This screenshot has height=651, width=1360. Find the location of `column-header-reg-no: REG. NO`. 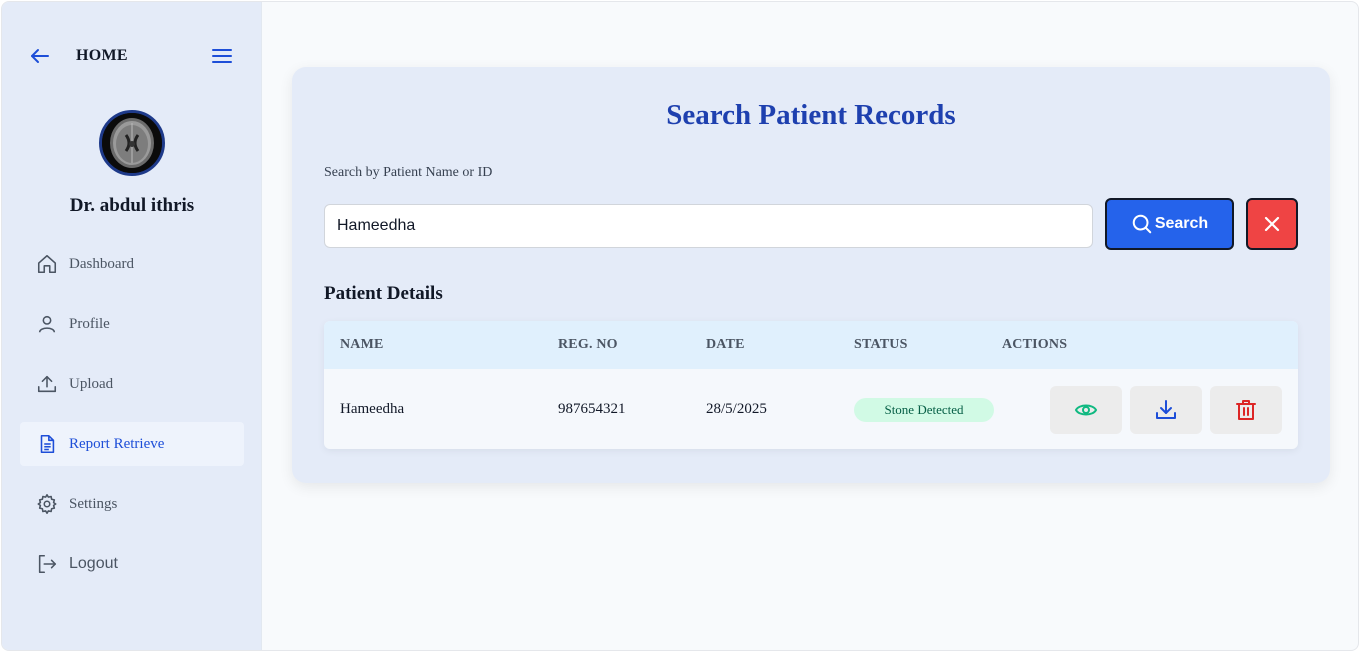

column-header-reg-no: REG. NO is located at coordinates (588, 344).